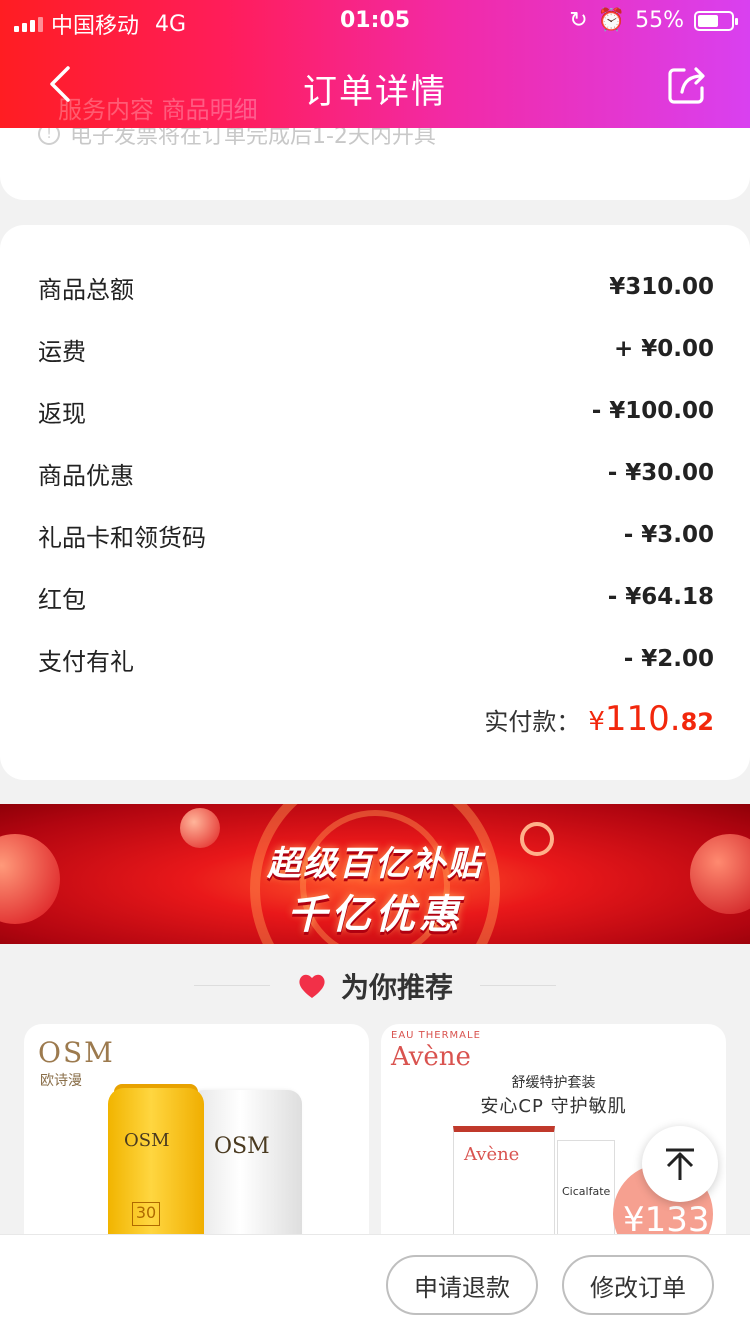 Image resolution: width=750 pixels, height=1334 pixels. What do you see at coordinates (431, 1057) in the screenshot?
I see `brand-logo: Avène` at bounding box center [431, 1057].